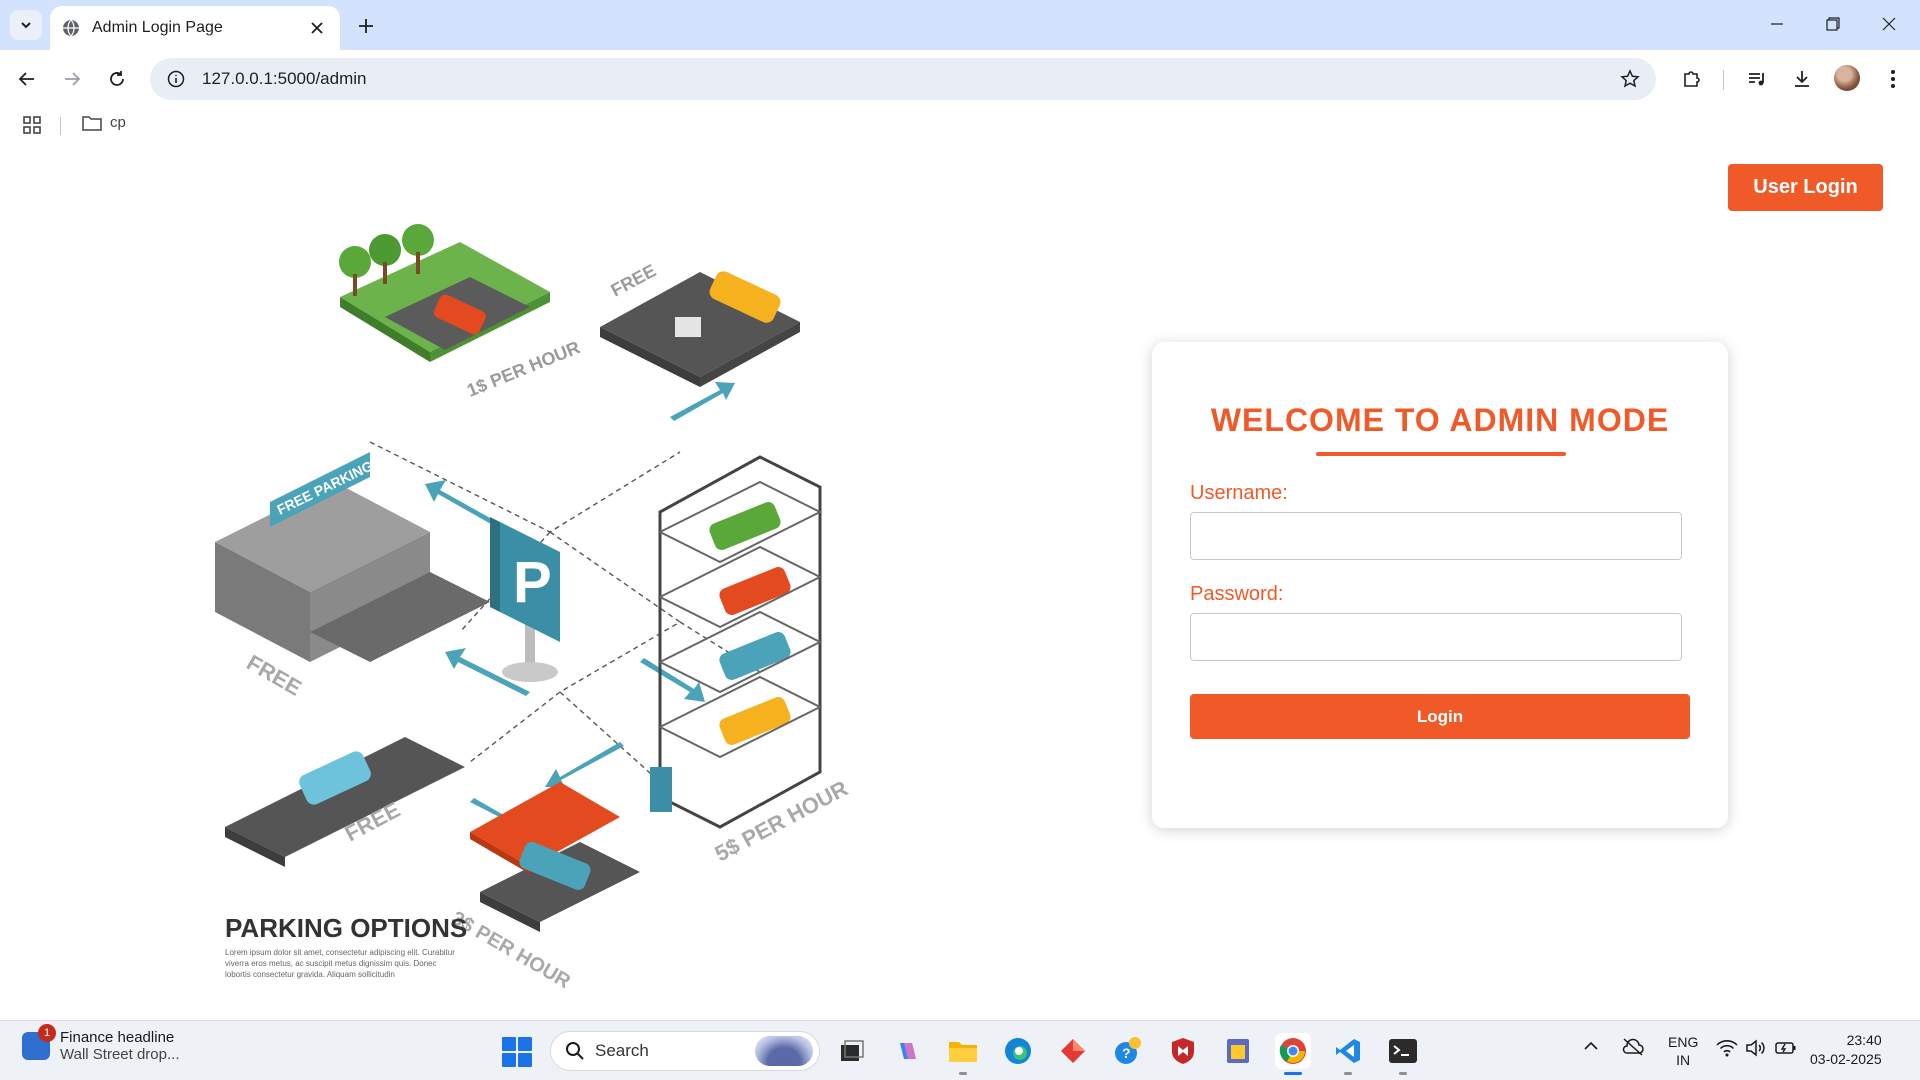  Describe the element at coordinates (509, 1044) in the screenshot. I see `windows-logo-icon` at that location.